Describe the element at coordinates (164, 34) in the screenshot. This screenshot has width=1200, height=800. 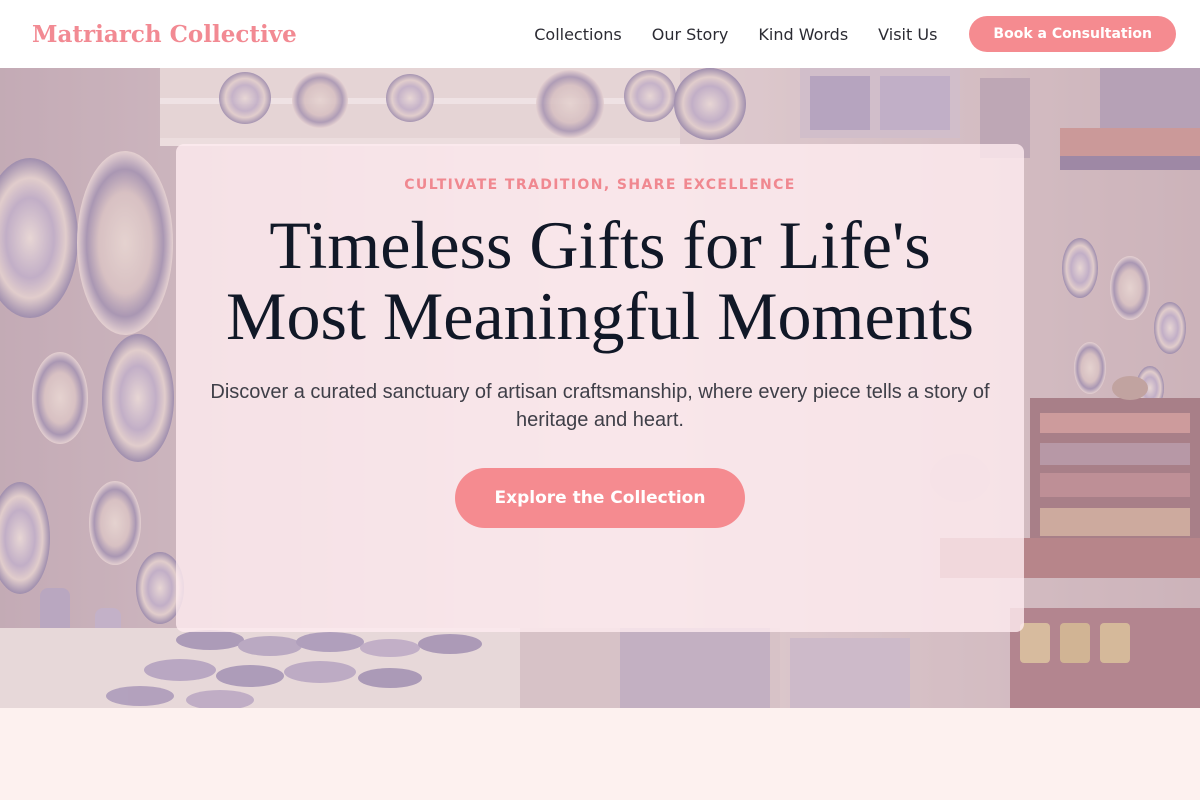
I see `brand-logo: Matriarch Collective` at that location.